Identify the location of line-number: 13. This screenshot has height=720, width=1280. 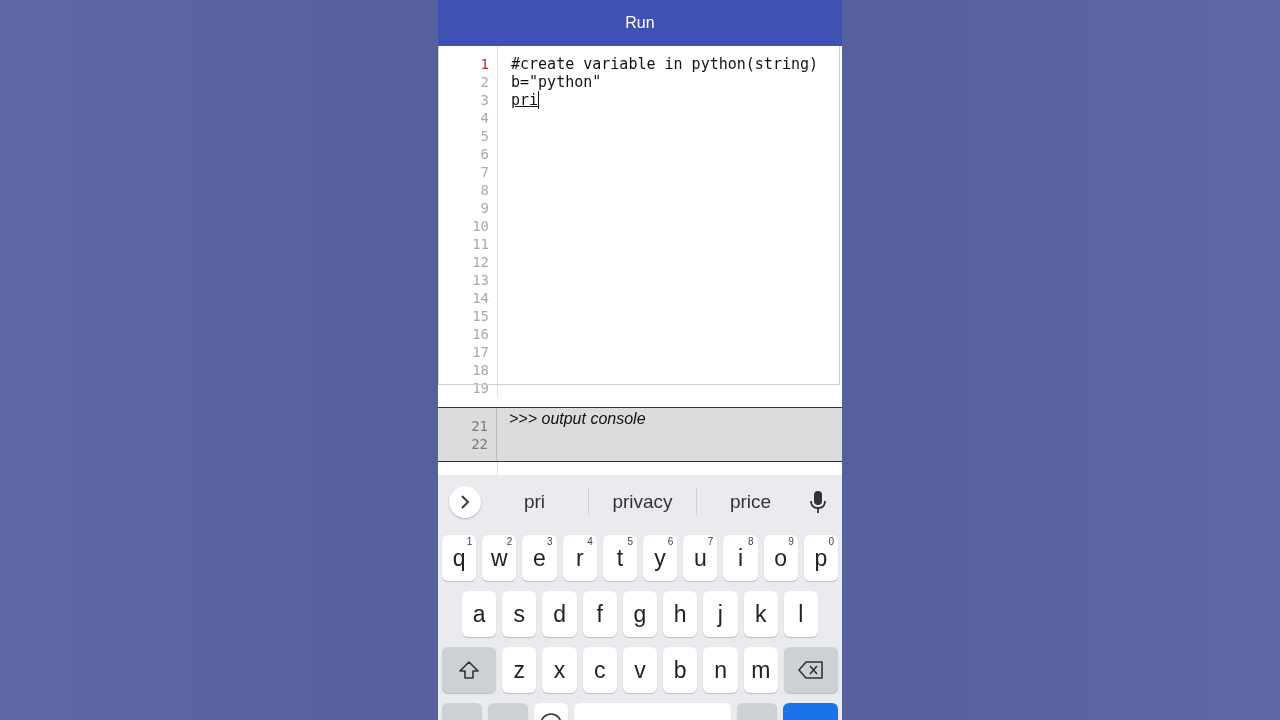
(481, 280).